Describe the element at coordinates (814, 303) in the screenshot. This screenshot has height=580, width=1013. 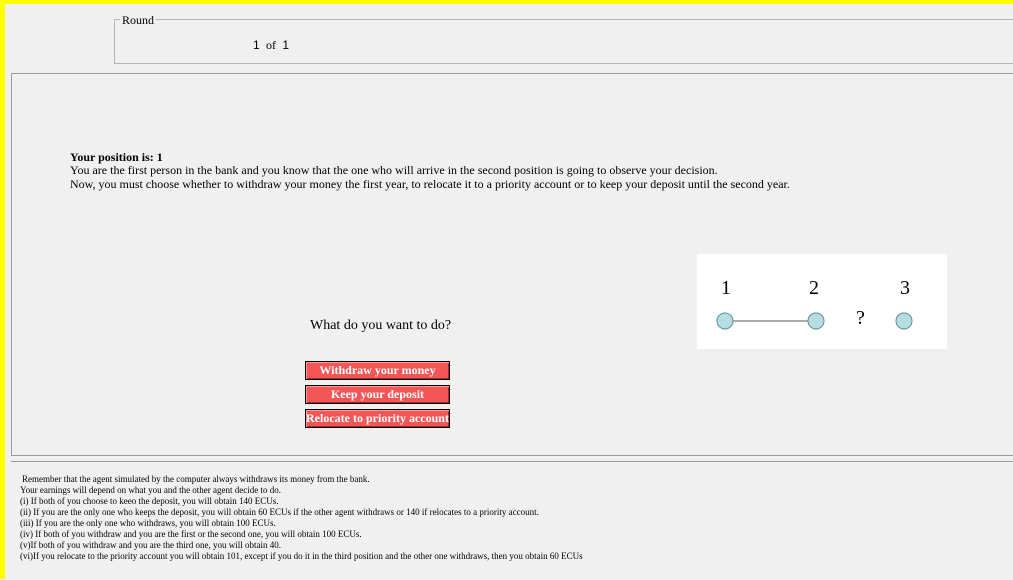
I see `queue-diagram-svg: 1 2 3 ?` at that location.